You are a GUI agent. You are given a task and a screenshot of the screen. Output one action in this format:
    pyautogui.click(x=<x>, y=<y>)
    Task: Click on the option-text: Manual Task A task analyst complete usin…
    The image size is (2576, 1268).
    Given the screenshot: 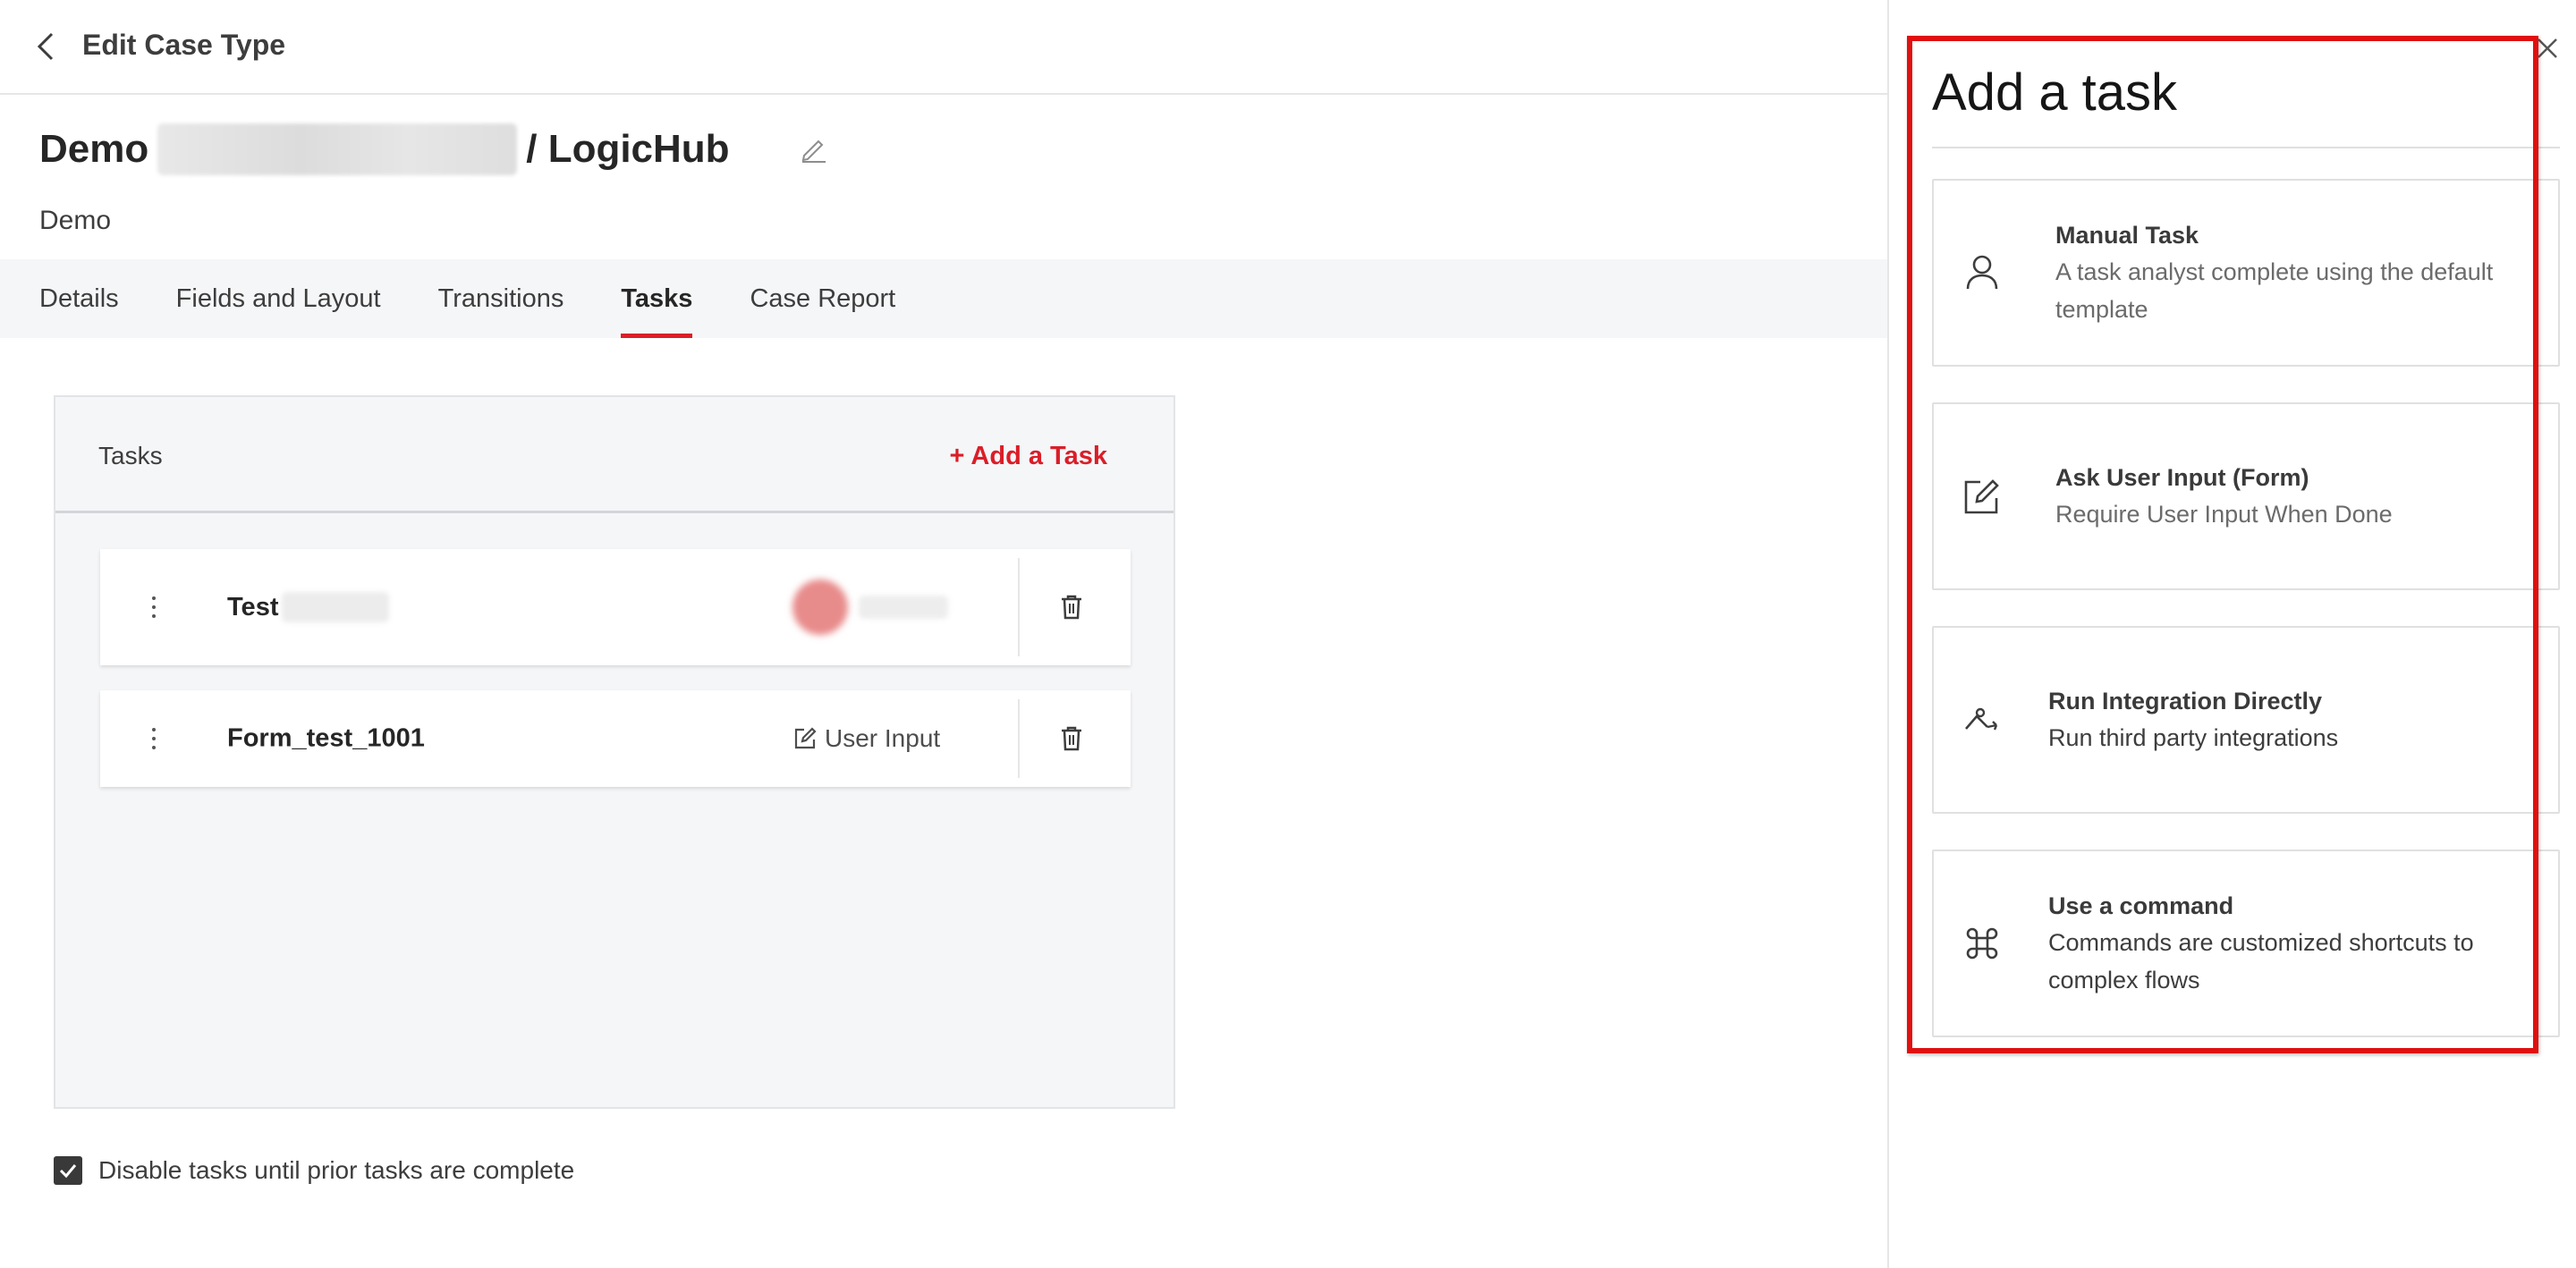 What is the action you would take?
    pyautogui.click(x=2293, y=272)
    